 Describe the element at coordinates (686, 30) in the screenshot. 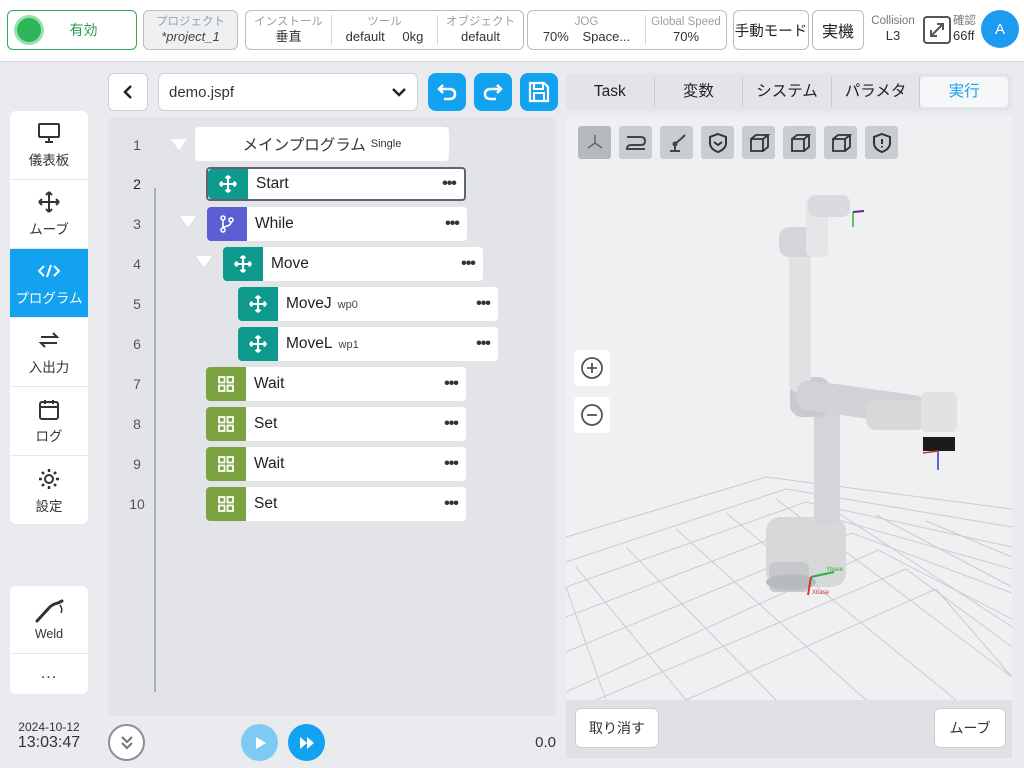

I see `global-speed-segment: Global Speed 70%` at that location.